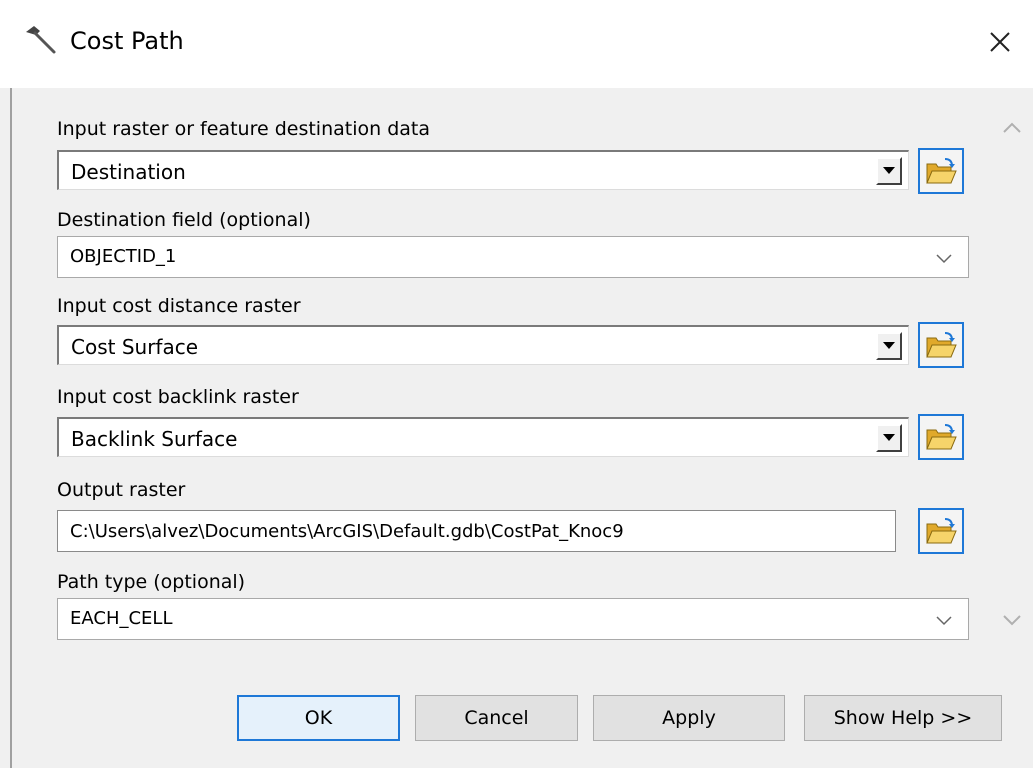 The height and width of the screenshot is (768, 1033). I want to click on input-destination-value: Destination, so click(128, 172).